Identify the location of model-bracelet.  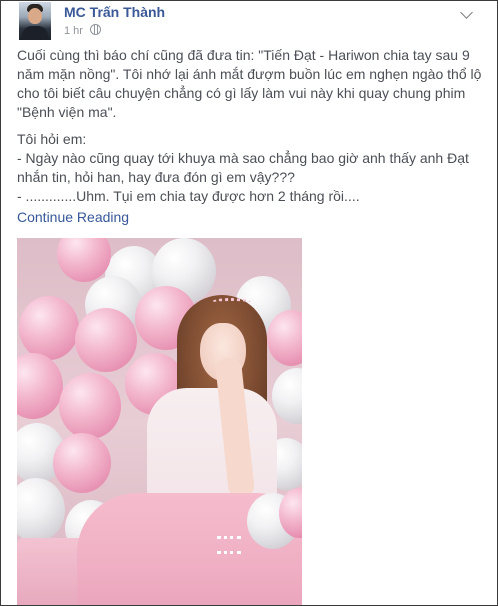
(229, 545).